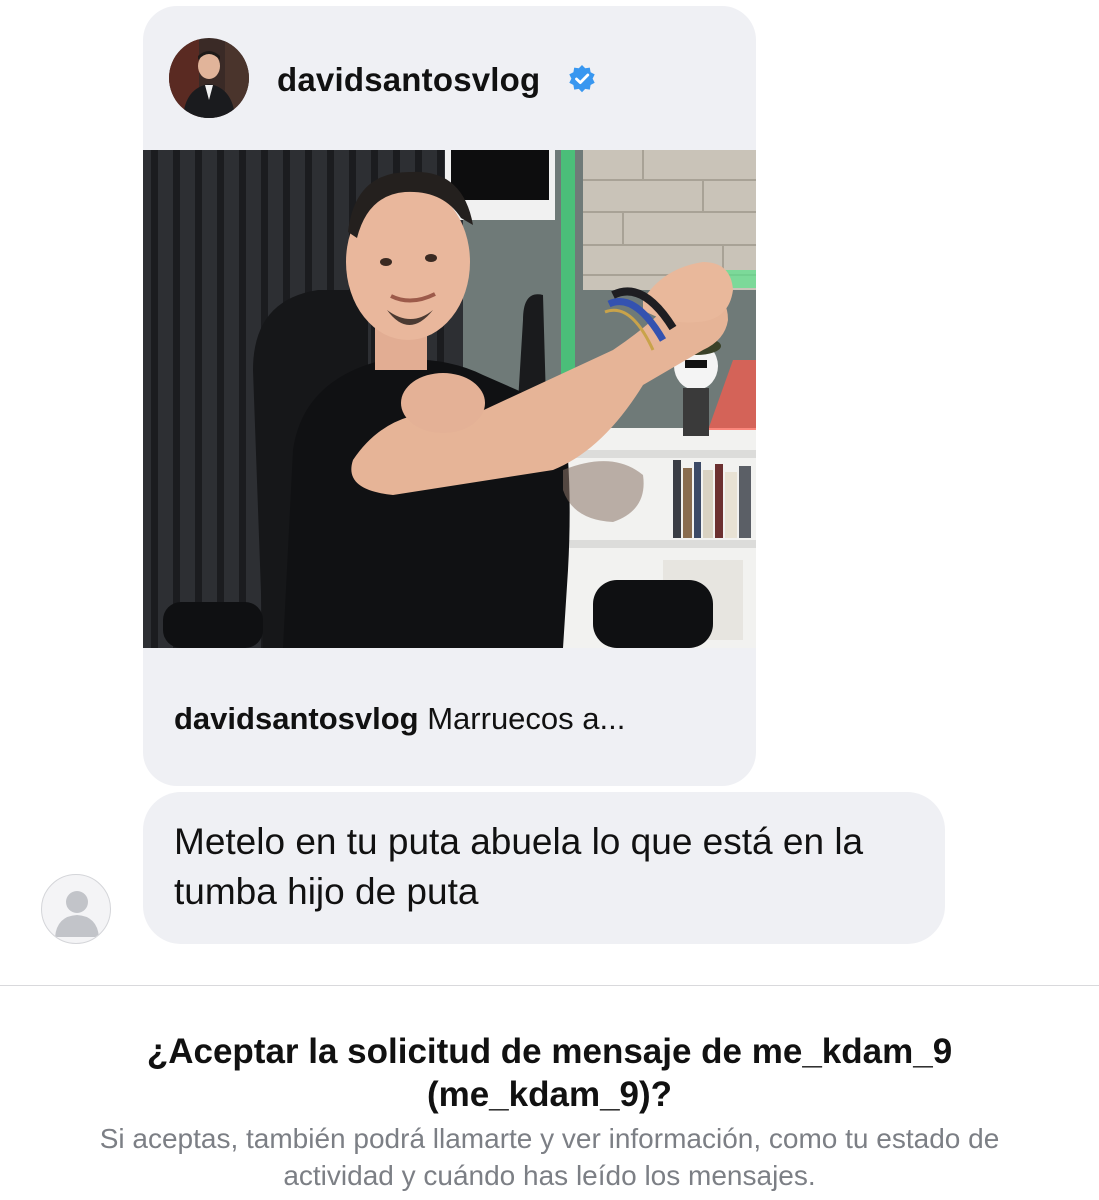  I want to click on post-author-username: davidsantosvlog, so click(408, 80).